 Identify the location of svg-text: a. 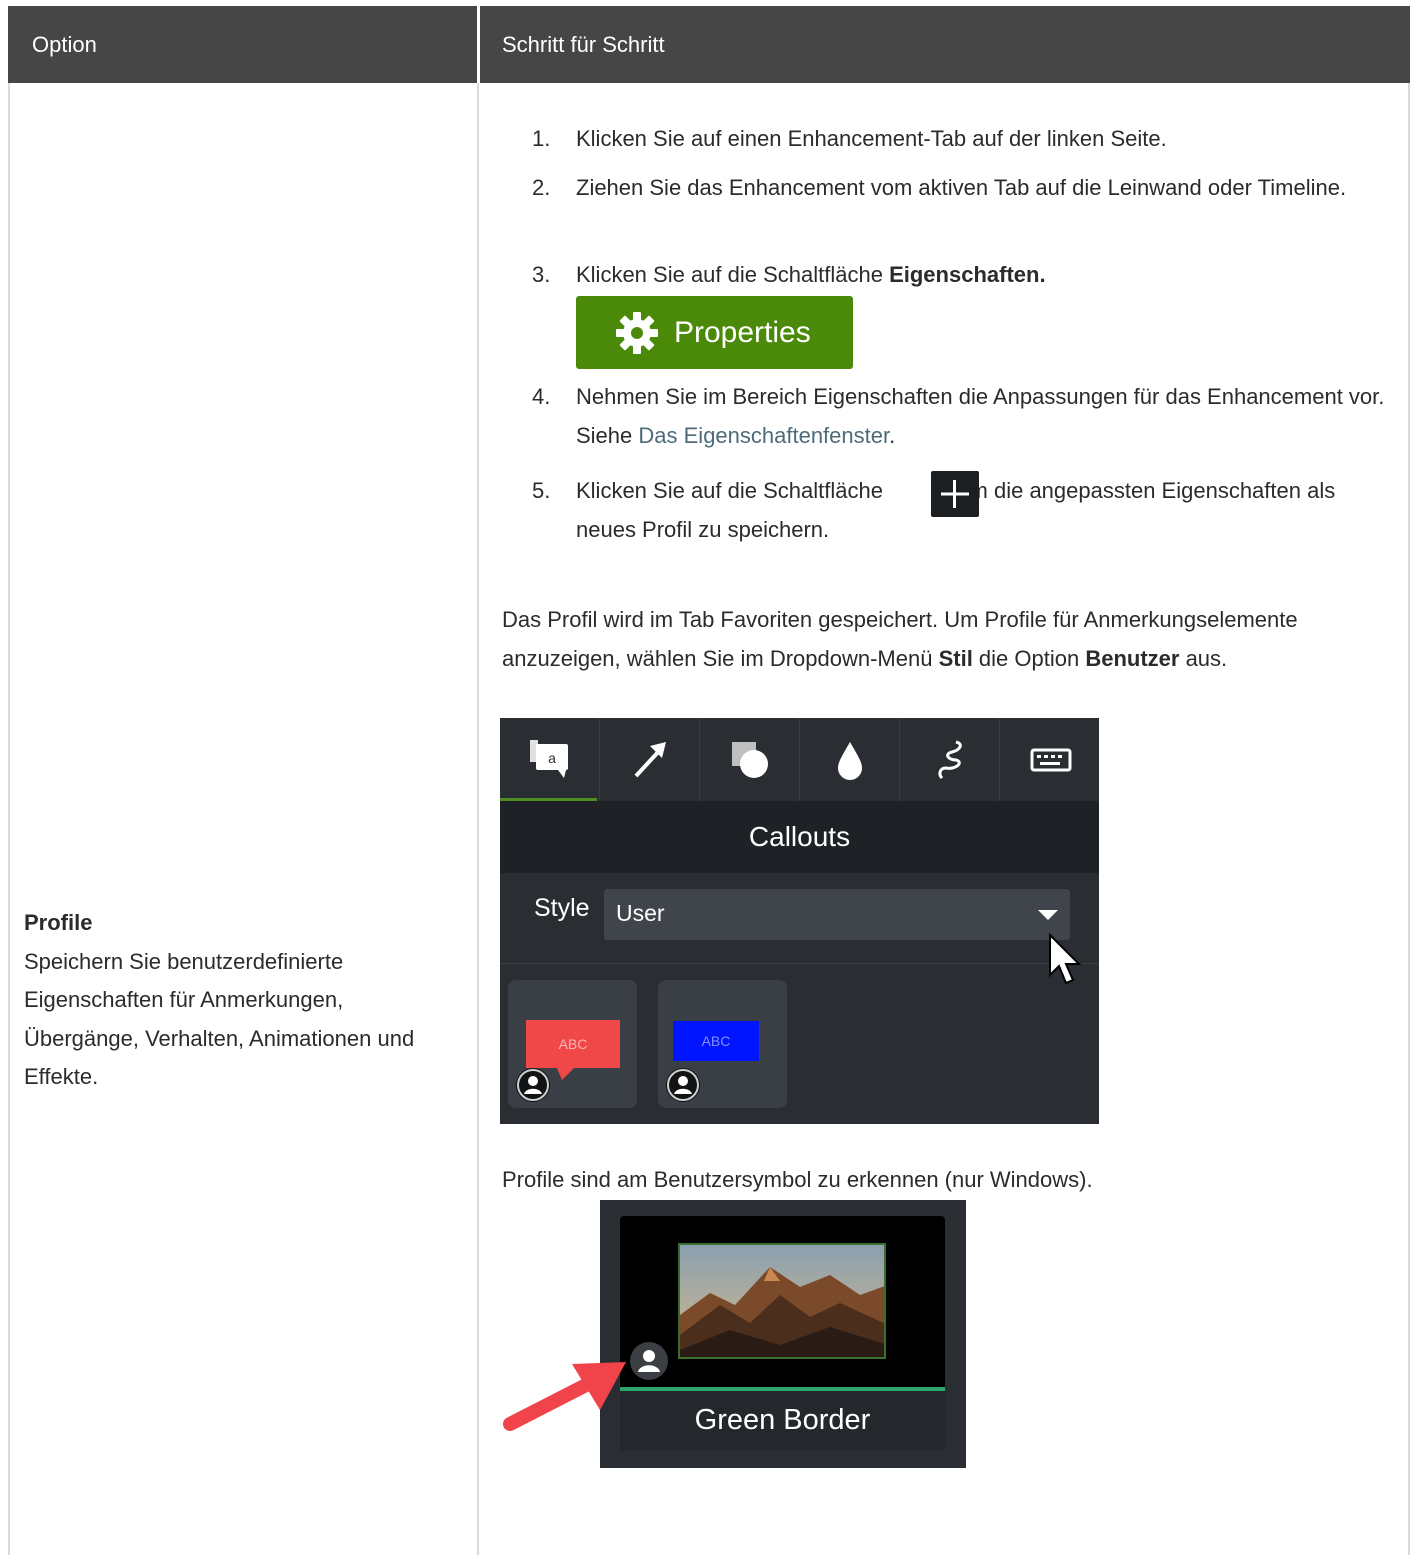
(552, 758).